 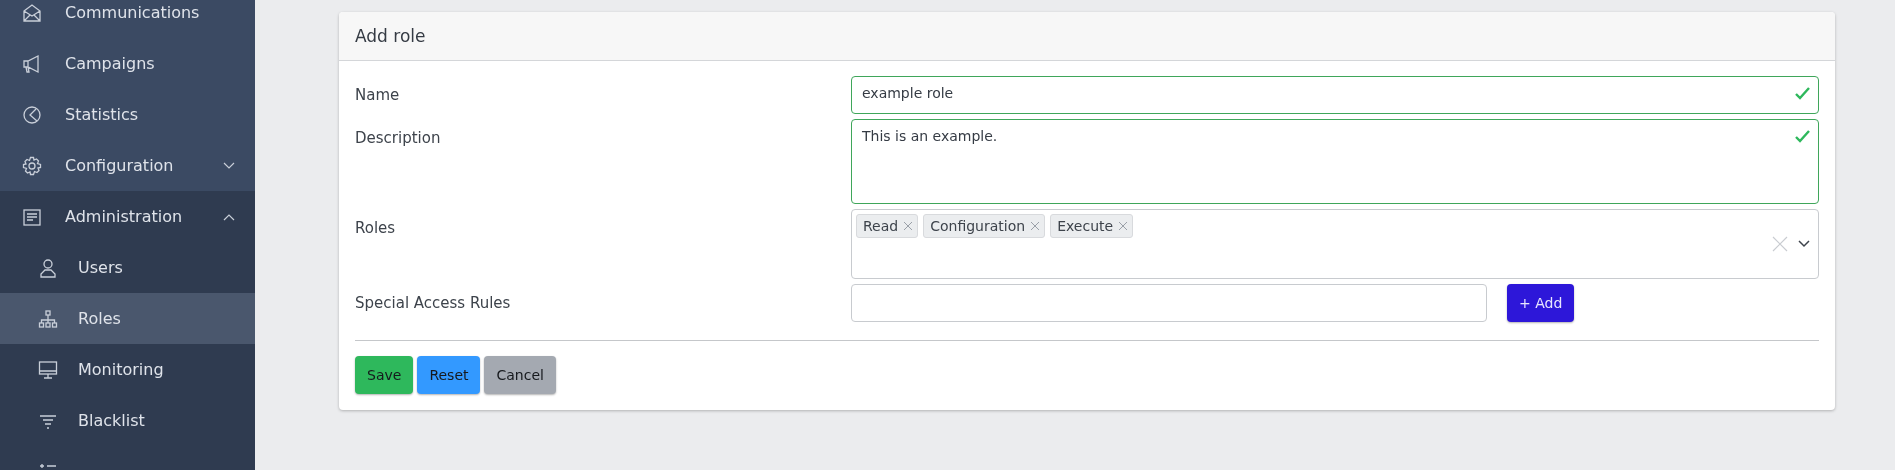 I want to click on role-tag: Configuration, so click(x=984, y=226).